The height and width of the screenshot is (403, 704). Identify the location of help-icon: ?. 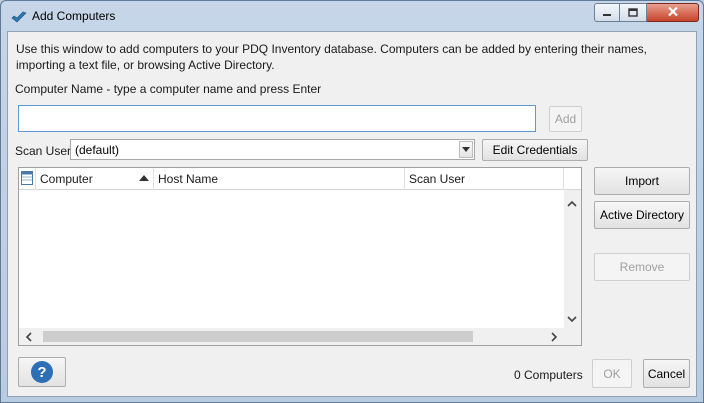
(42, 372).